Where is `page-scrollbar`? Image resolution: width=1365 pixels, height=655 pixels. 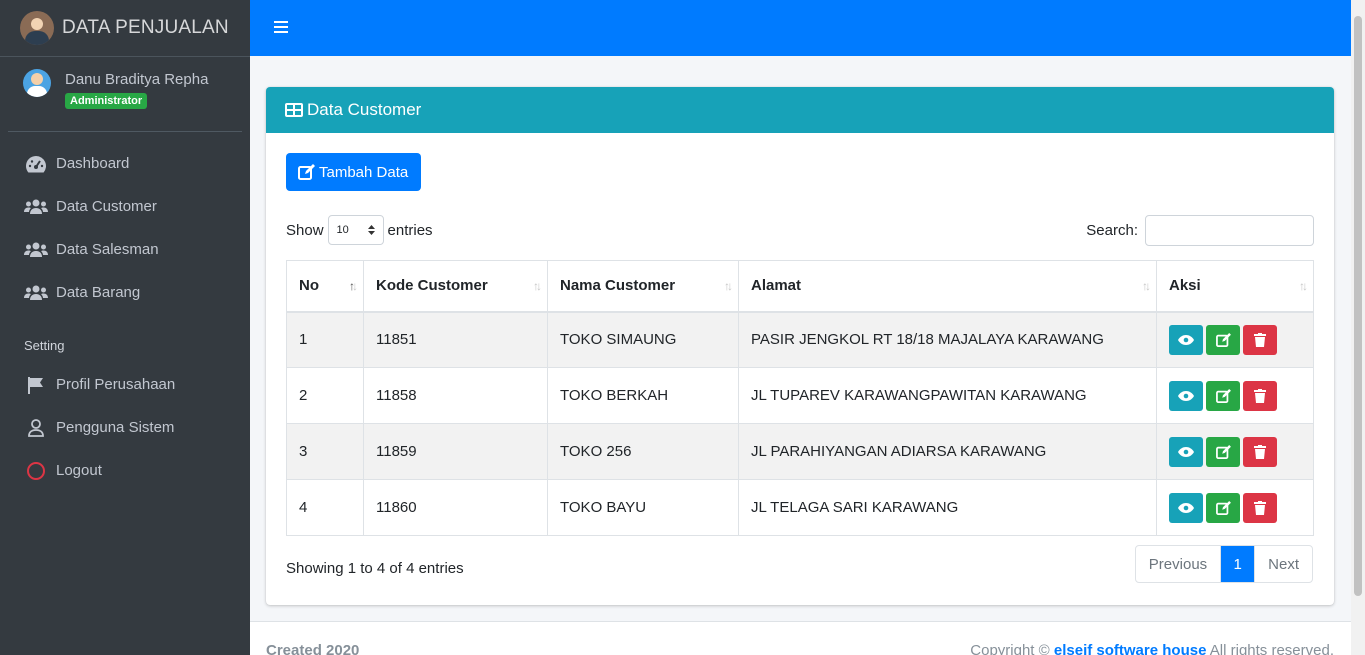
page-scrollbar is located at coordinates (1358, 327).